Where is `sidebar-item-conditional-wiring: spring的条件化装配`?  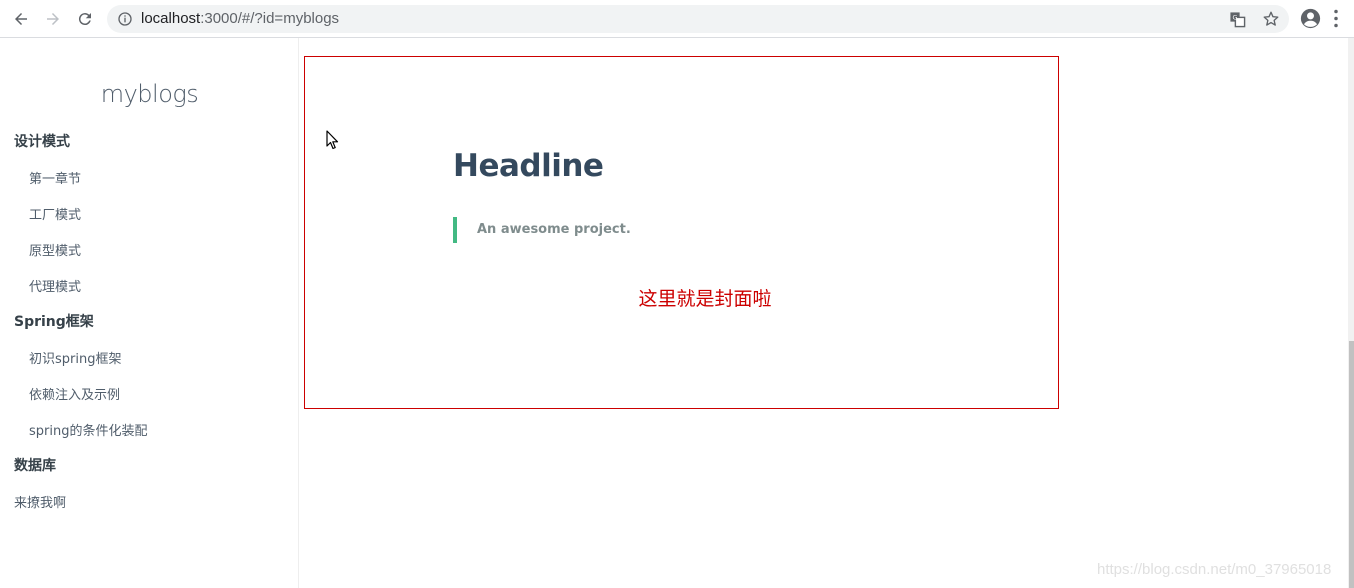 sidebar-item-conditional-wiring: spring的条件化装配 is located at coordinates (88, 429).